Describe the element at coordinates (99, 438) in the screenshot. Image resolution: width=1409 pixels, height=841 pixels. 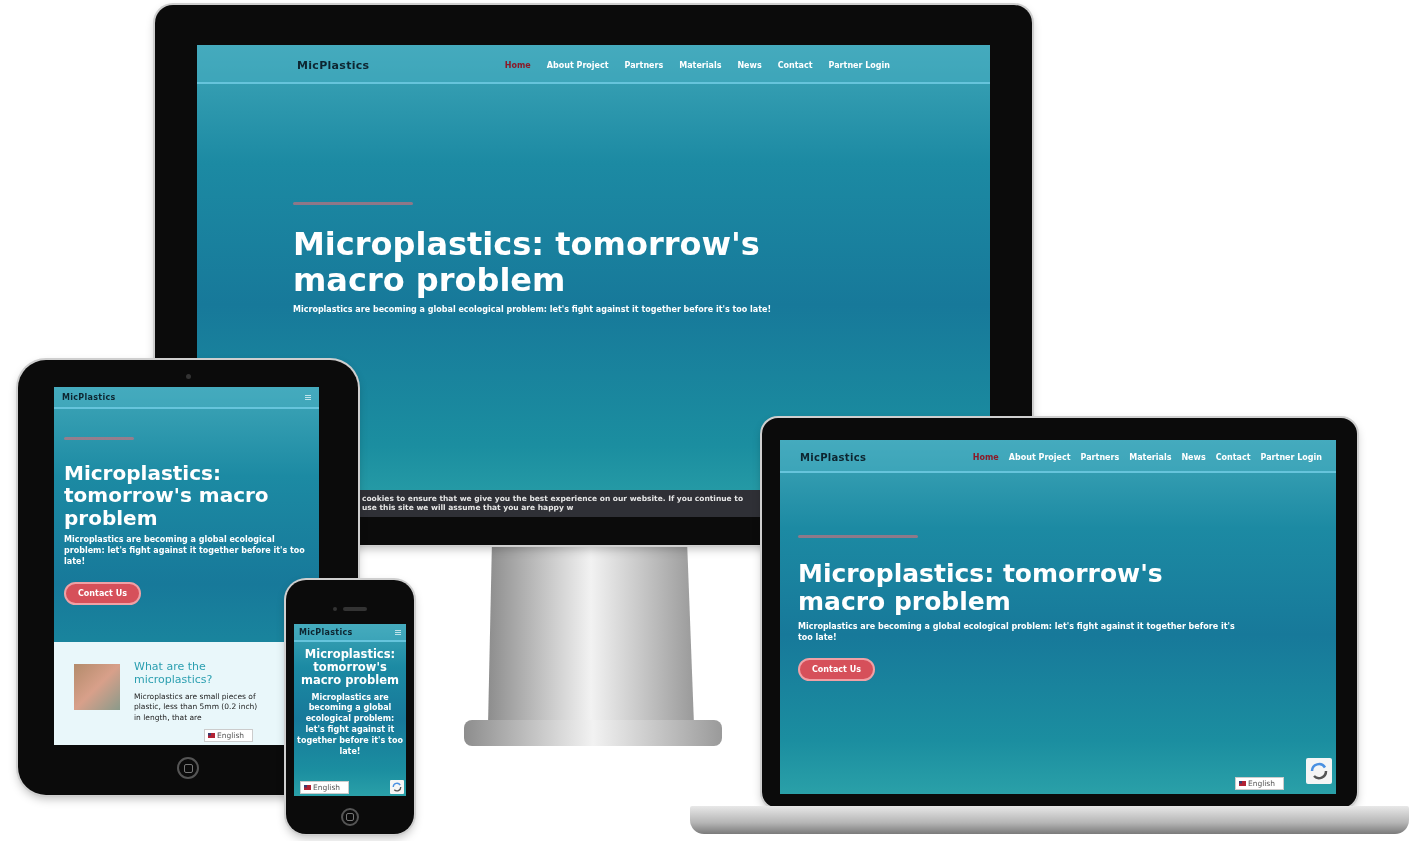
I see `blurred-tagline` at that location.